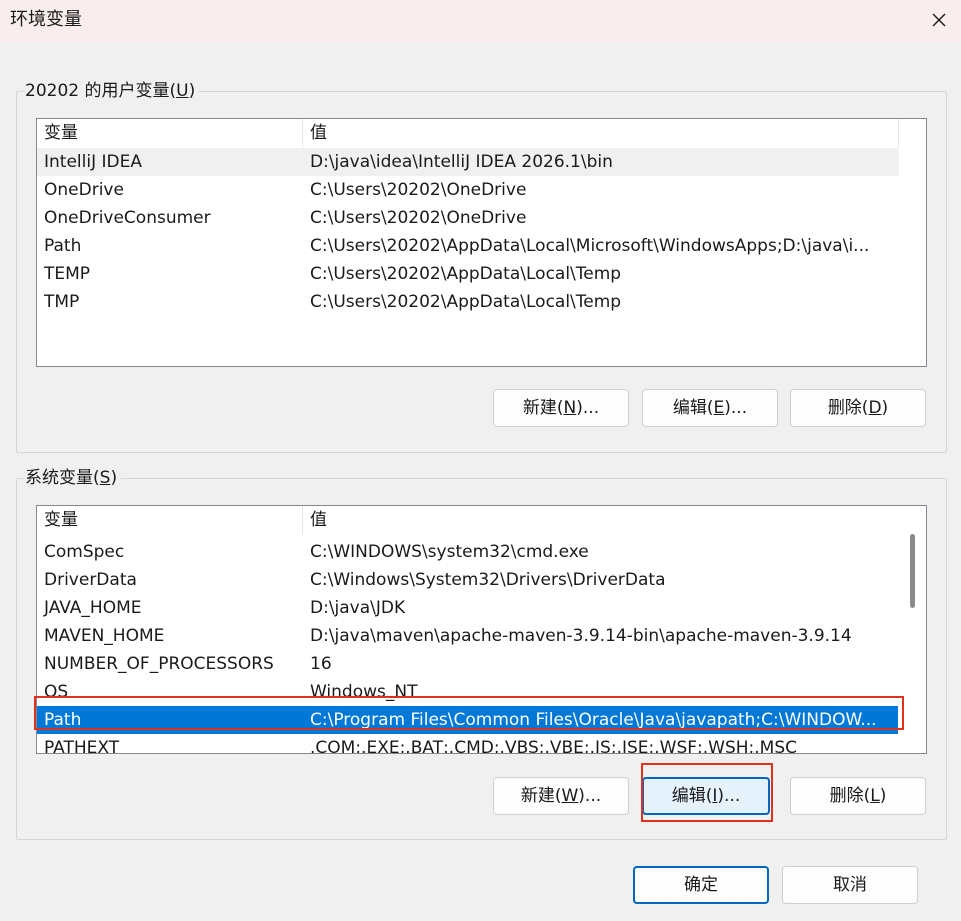 The height and width of the screenshot is (921, 961). What do you see at coordinates (468, 302) in the screenshot?
I see `list-item: TMP C:\Users\20202\AppData\Local\Temp` at bounding box center [468, 302].